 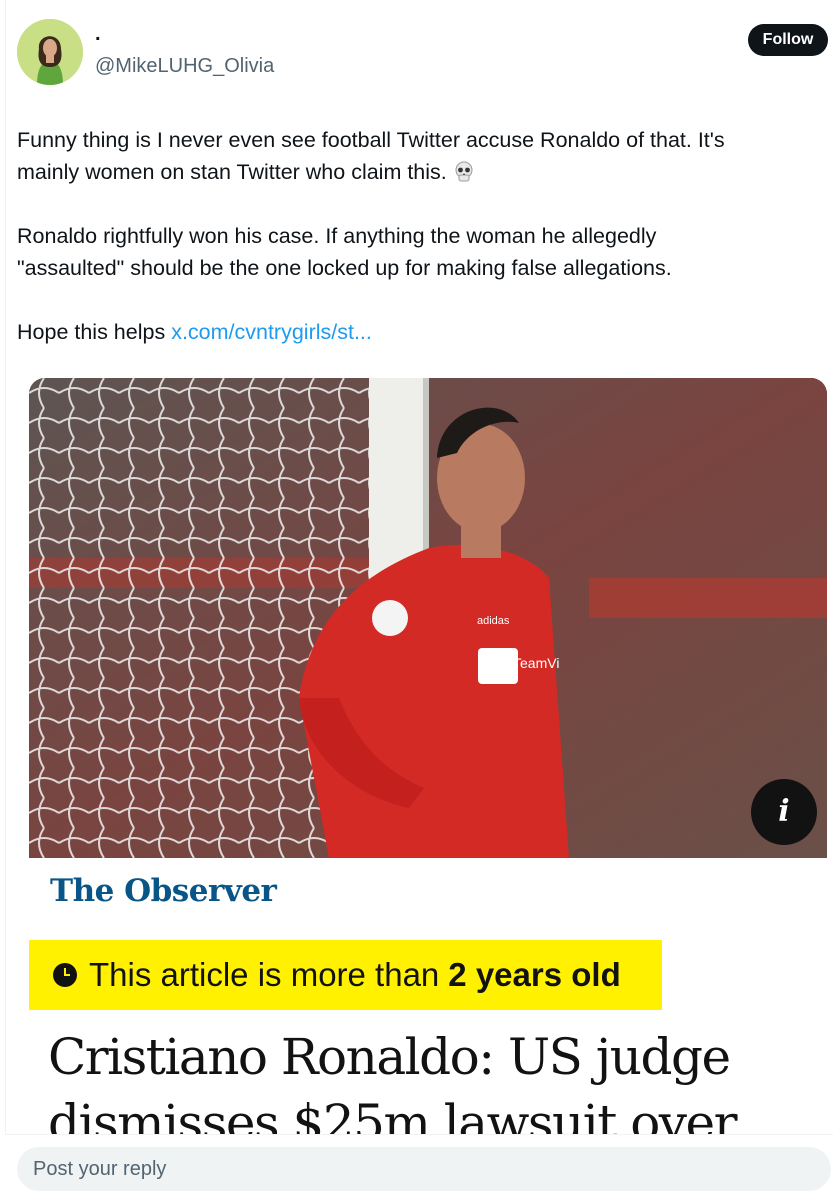 What do you see at coordinates (534, 974) in the screenshot?
I see `age-strong-text: 2 years old` at bounding box center [534, 974].